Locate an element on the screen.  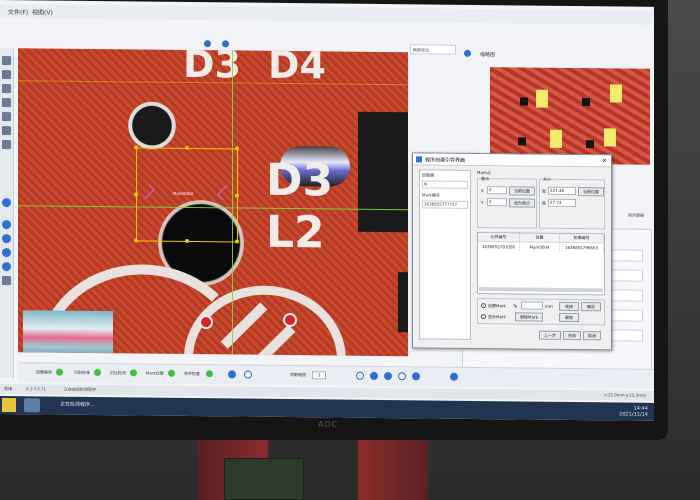
table-cell: 1636855781080 is located at coordinates (499, 247).